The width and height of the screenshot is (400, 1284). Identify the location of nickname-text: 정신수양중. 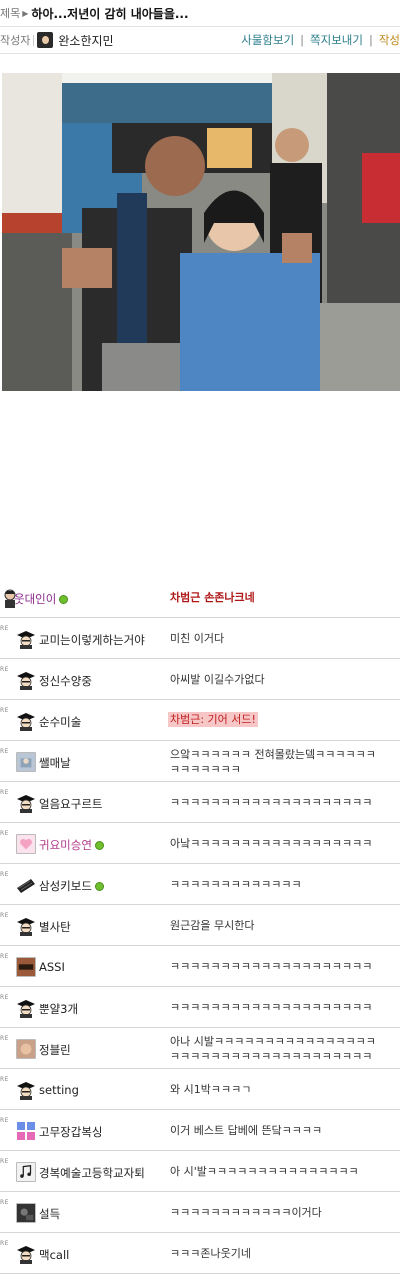
(65, 681).